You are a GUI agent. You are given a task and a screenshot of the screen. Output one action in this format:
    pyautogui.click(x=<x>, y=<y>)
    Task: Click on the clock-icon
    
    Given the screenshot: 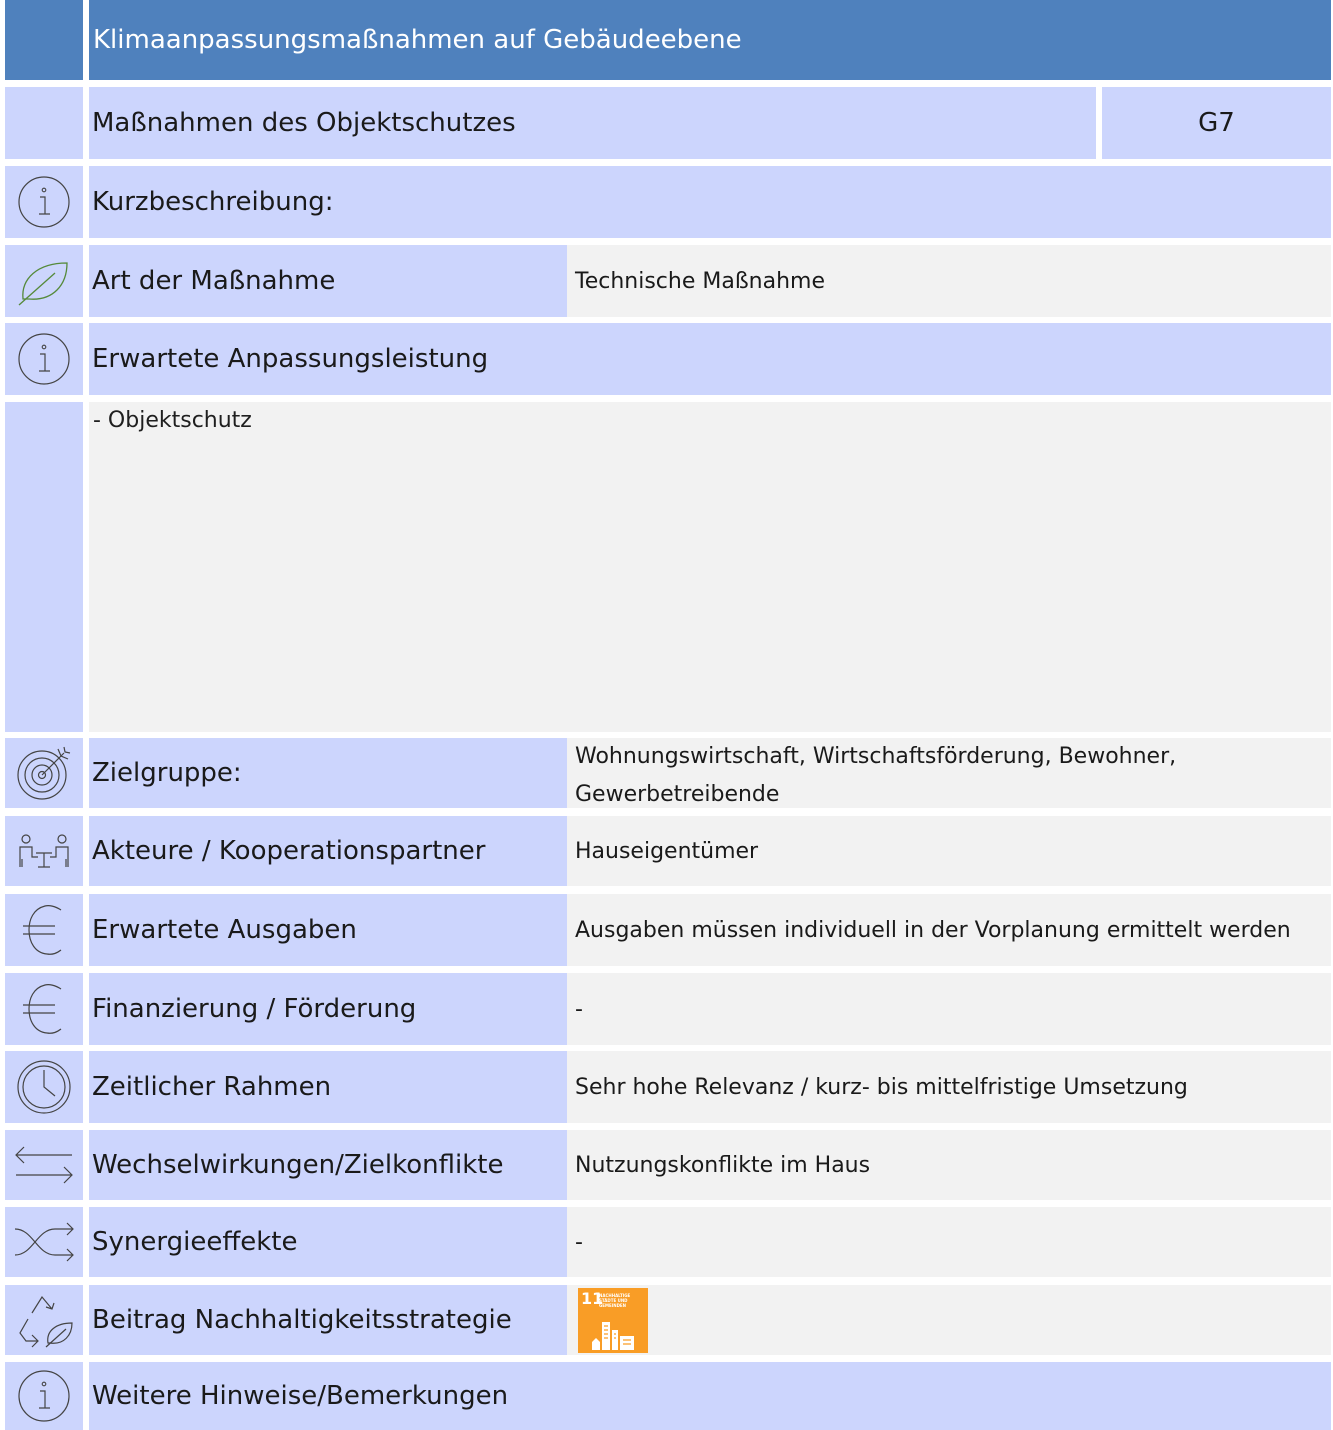 What is the action you would take?
    pyautogui.click(x=44, y=1087)
    